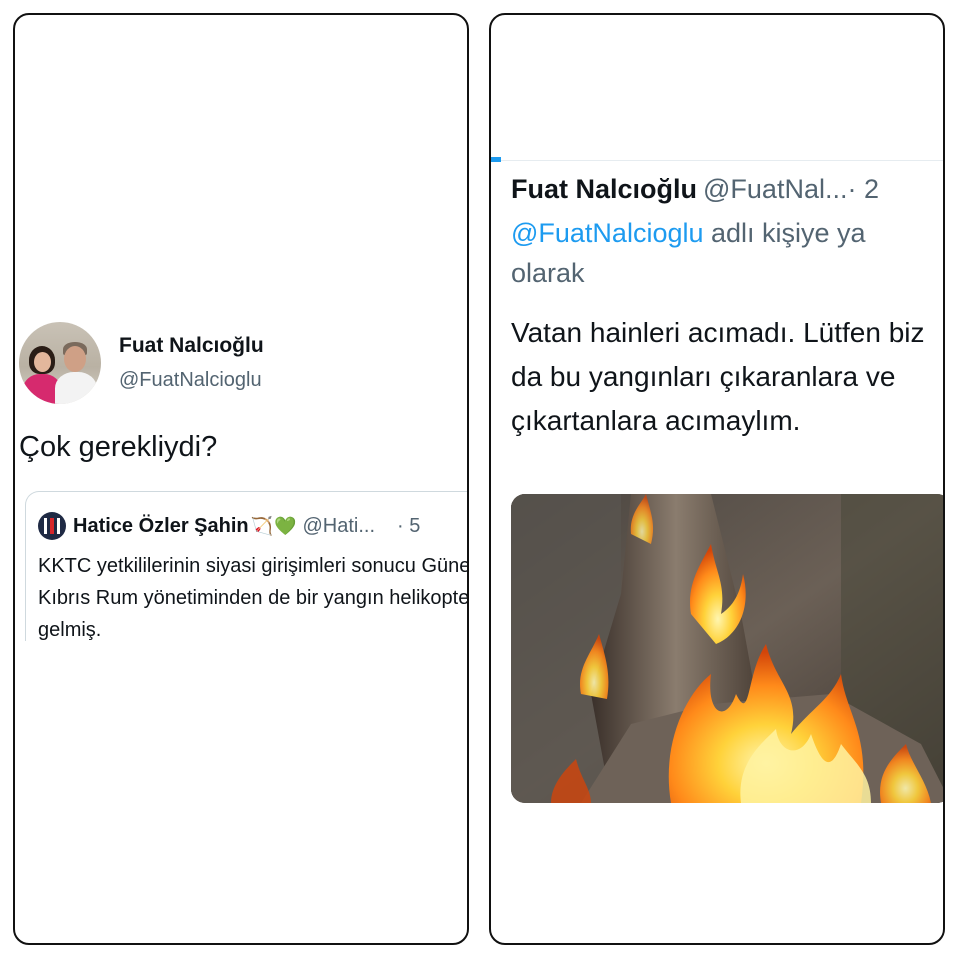 The height and width of the screenshot is (960, 960). What do you see at coordinates (863, 189) in the screenshot?
I see `reply-tweet-time: · 2` at bounding box center [863, 189].